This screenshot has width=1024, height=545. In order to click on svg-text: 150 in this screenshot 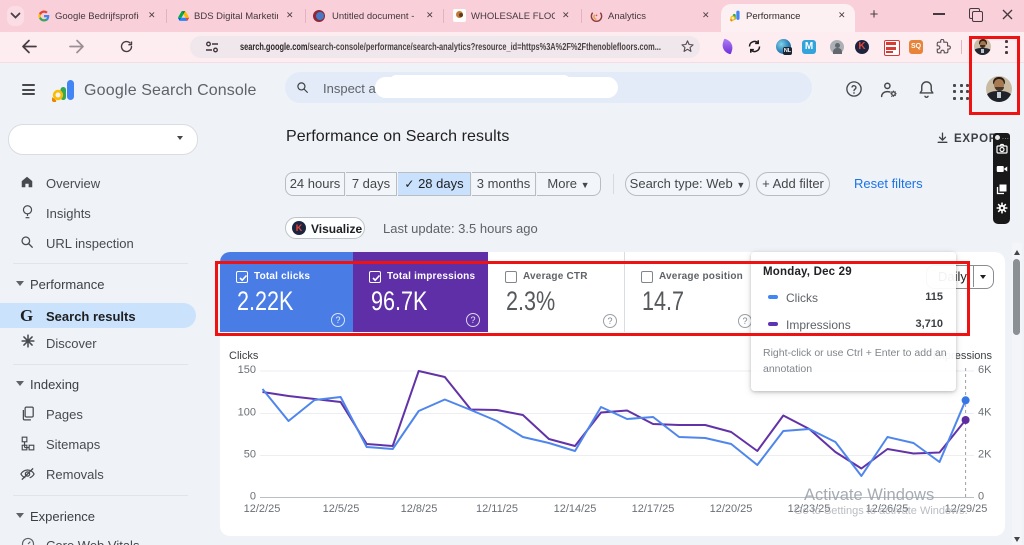, I will do `click(247, 370)`.